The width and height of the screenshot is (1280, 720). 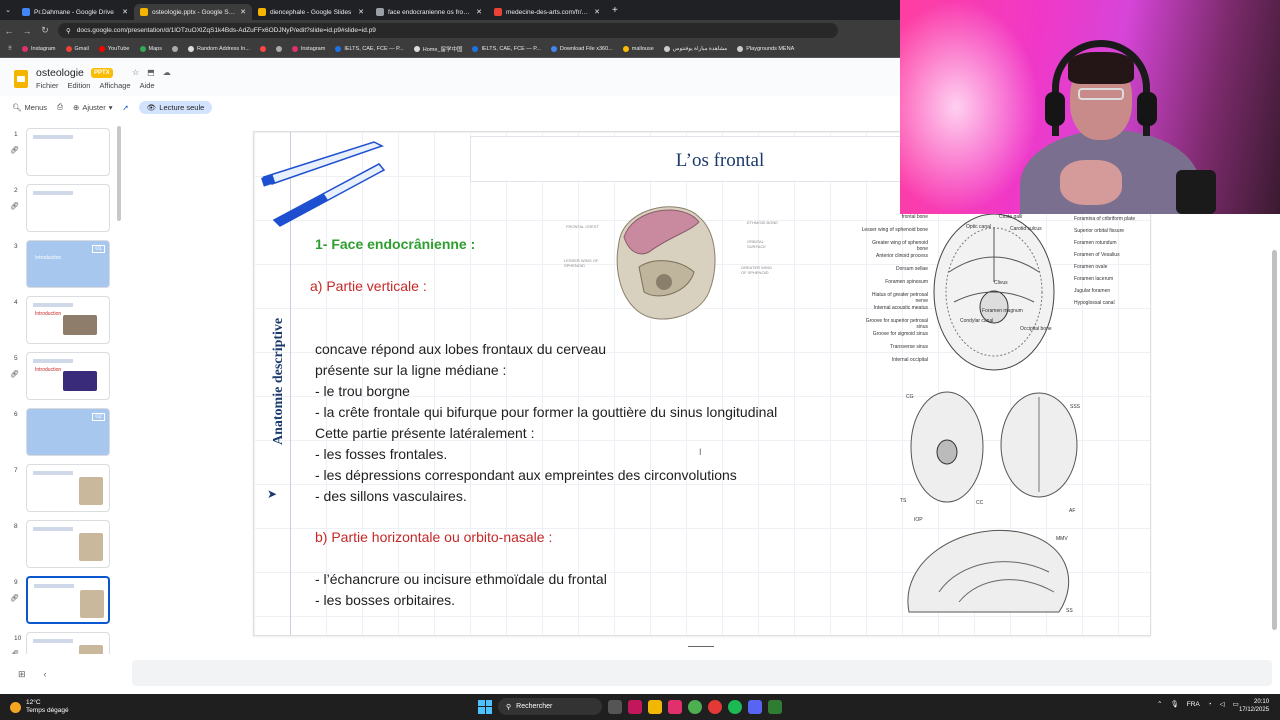 I want to click on filmstrip-slide-2: 2 🔗︎, so click(x=61, y=210).